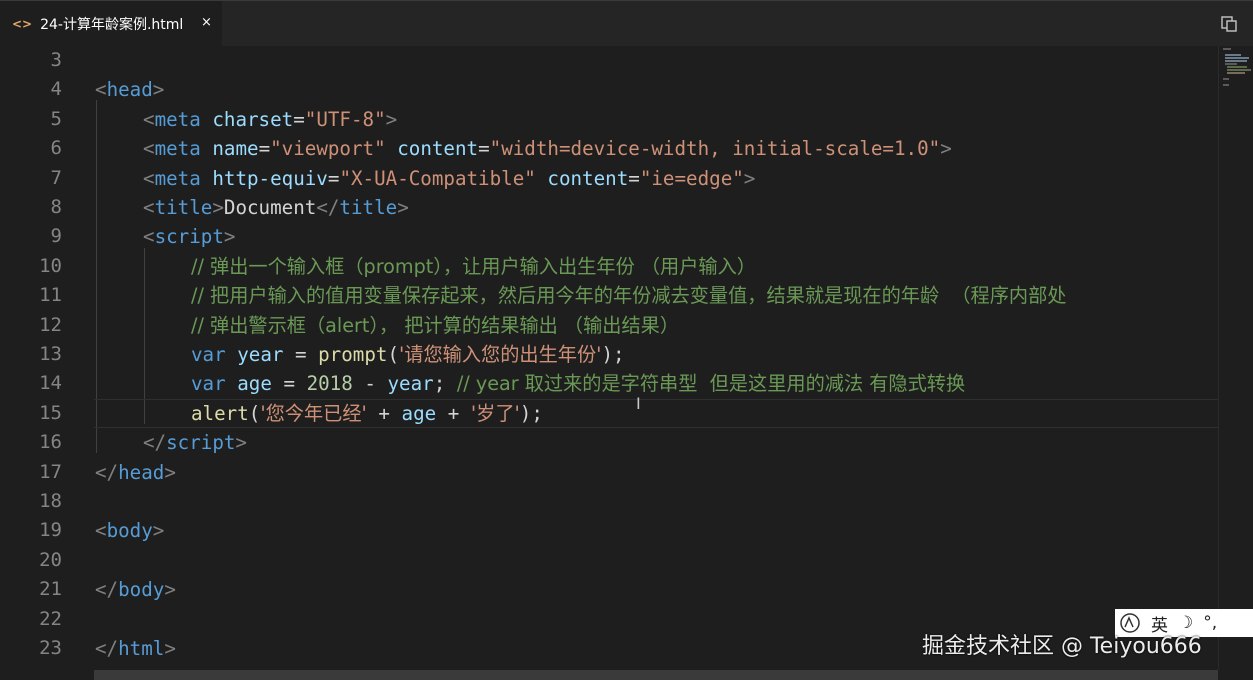 Image resolution: width=1253 pixels, height=680 pixels. Describe the element at coordinates (50, 265) in the screenshot. I see `line-number: 10` at that location.